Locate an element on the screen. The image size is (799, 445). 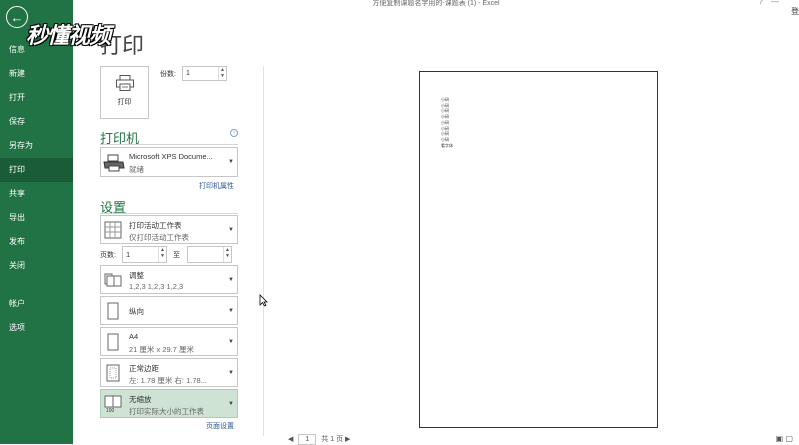
pages-to-input: ▲ ▼ is located at coordinates (209, 254).